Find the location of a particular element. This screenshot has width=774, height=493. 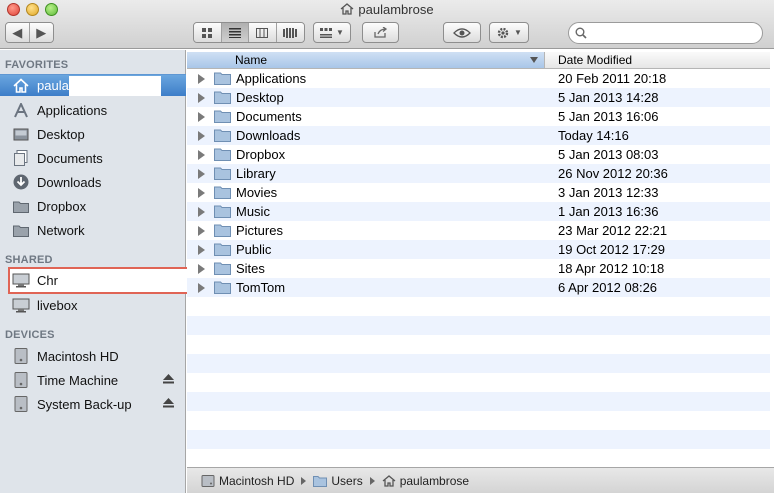

file-date: 5 Jan 2013 08:03 is located at coordinates (608, 154).